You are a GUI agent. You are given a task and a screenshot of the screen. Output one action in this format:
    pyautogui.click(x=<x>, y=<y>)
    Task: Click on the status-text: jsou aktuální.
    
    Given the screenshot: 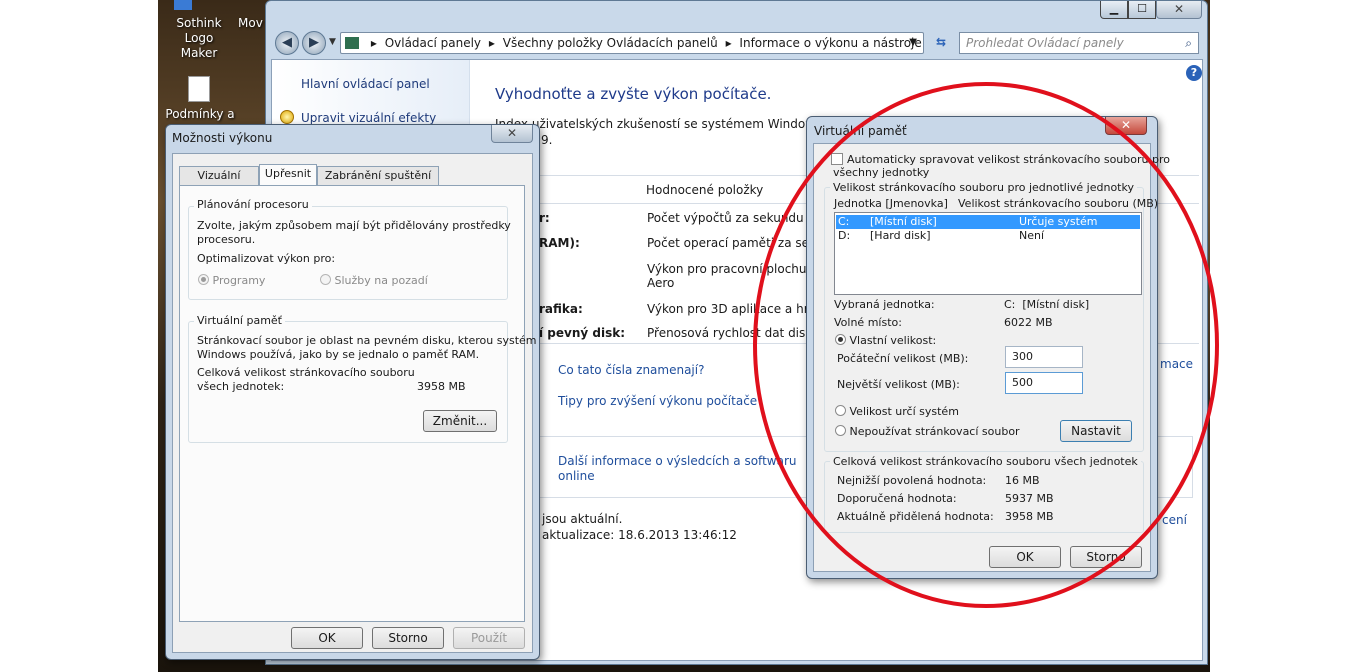 What is the action you would take?
    pyautogui.click(x=582, y=519)
    